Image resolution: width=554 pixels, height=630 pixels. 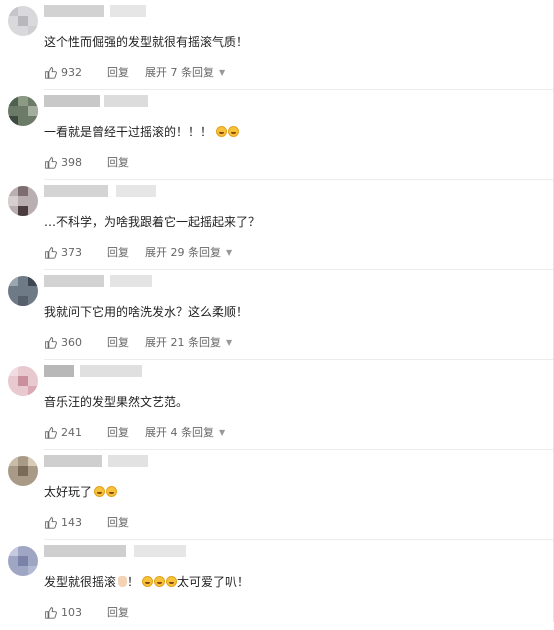 I want to click on like-count: 241, so click(x=71, y=432).